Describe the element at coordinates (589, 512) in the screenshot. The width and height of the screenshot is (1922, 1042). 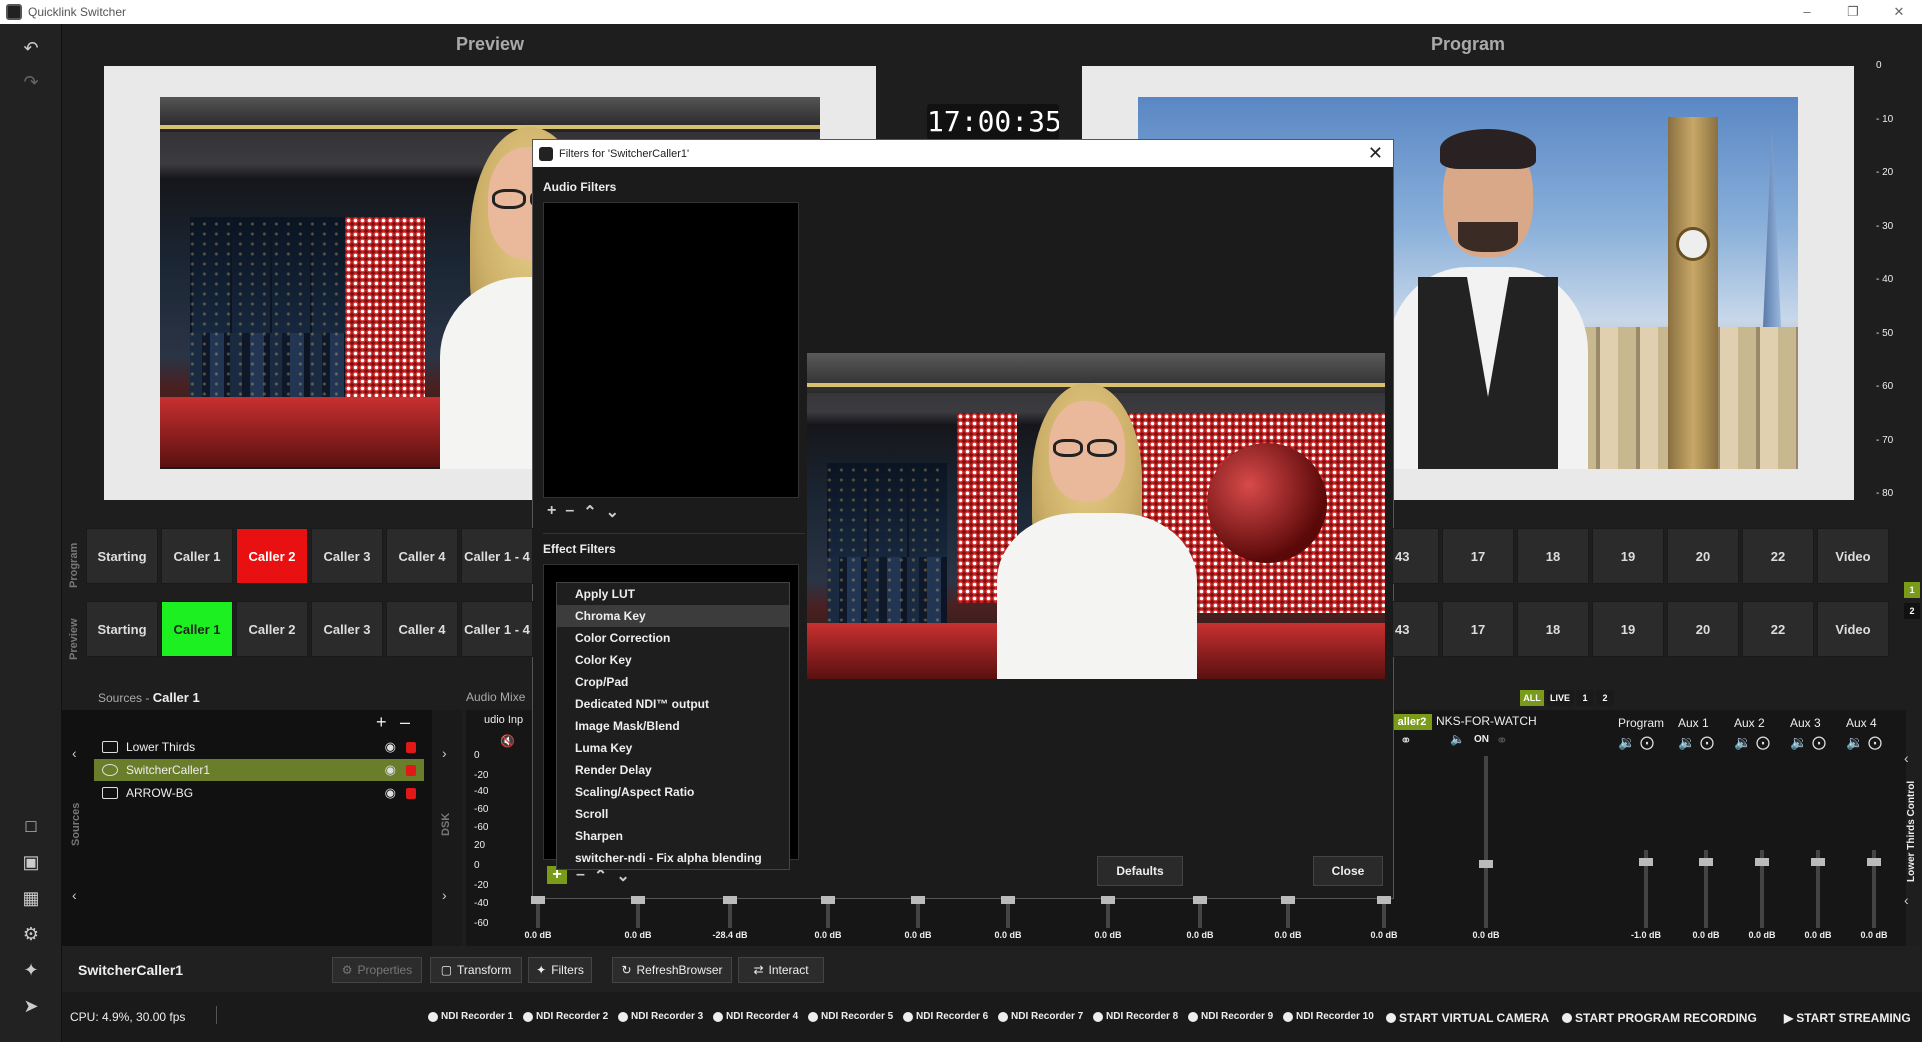
I see `move-up-audio-filter-icon: ⌃` at that location.